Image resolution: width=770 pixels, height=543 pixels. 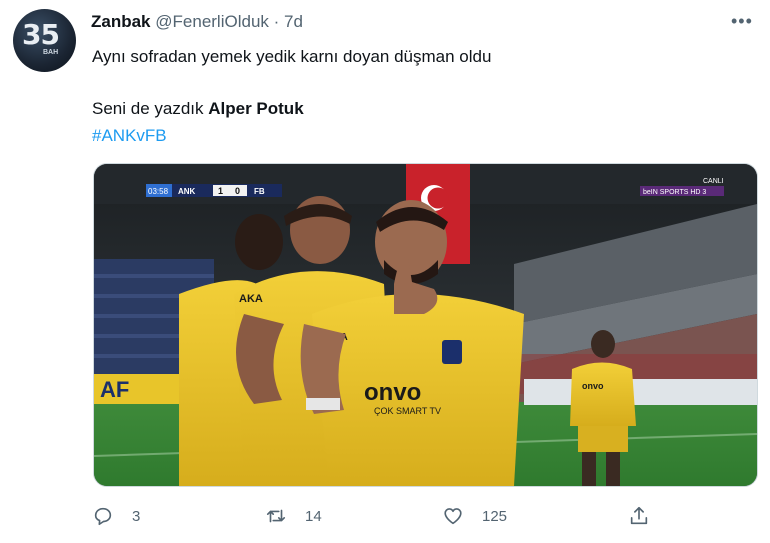 I want to click on share-icon, so click(x=639, y=515).